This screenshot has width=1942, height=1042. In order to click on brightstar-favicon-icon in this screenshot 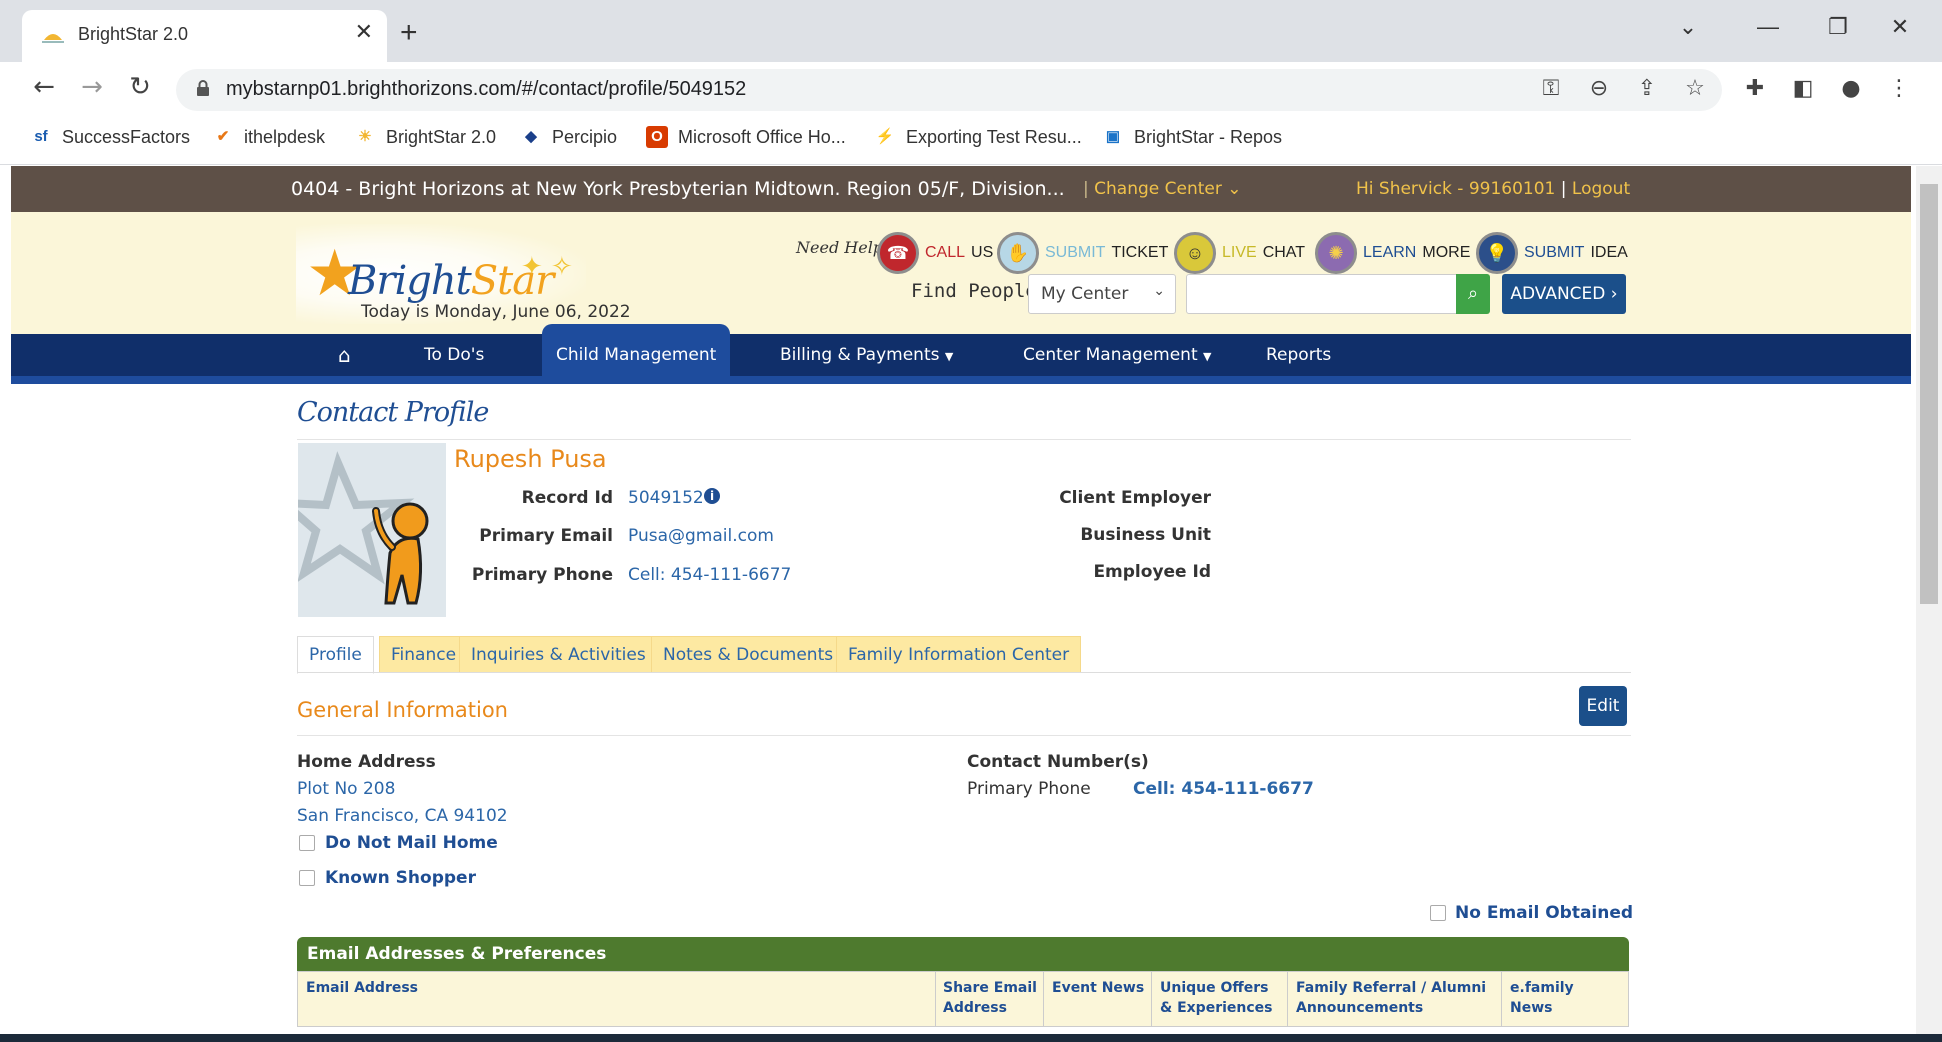, I will do `click(53, 38)`.